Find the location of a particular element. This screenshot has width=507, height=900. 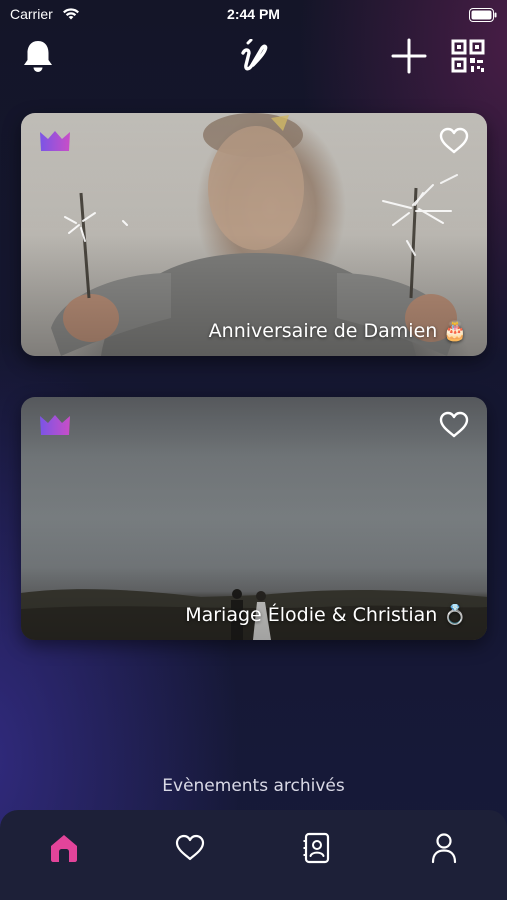

plus-icon is located at coordinates (409, 56).